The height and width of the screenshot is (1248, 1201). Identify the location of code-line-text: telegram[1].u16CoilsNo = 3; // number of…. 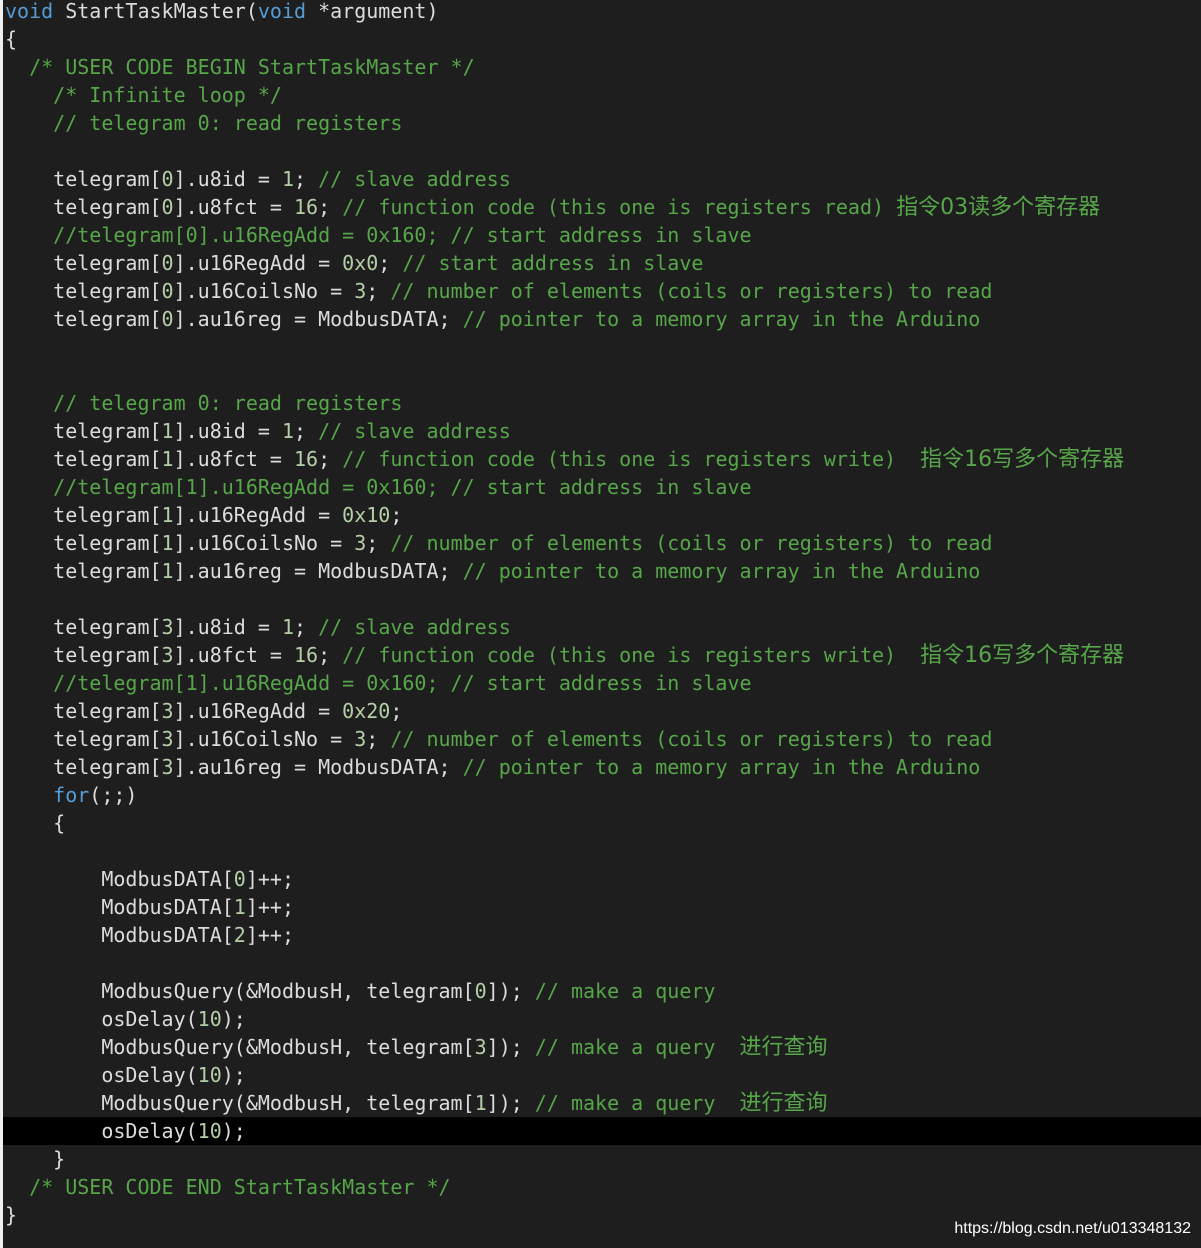
(498, 543).